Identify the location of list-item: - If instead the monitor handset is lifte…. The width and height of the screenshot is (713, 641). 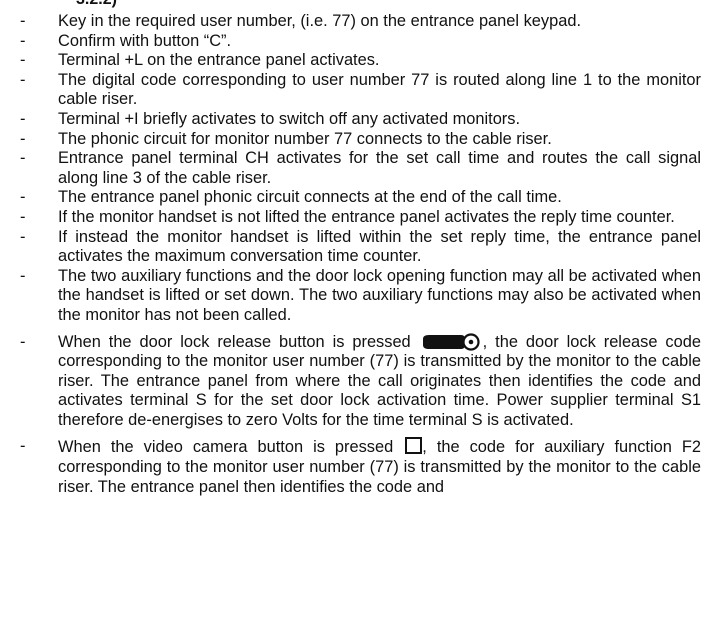
(356, 247).